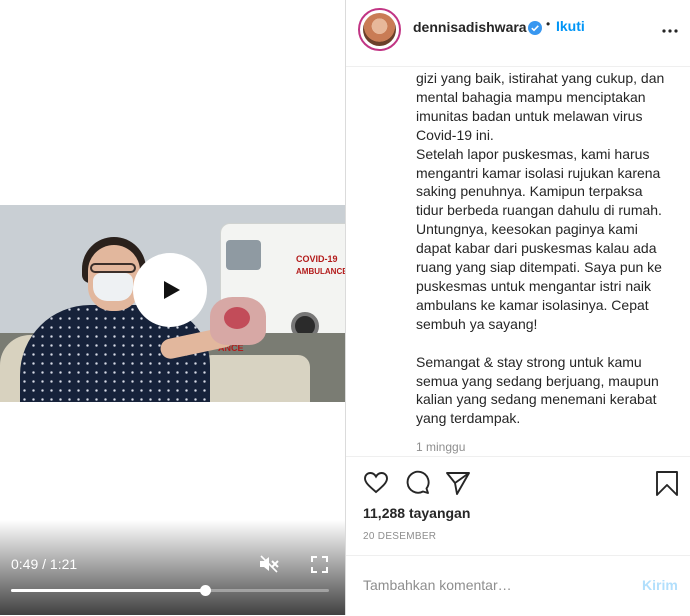 The image size is (690, 616). Describe the element at coordinates (441, 447) in the screenshot. I see `caption-timestamp: 1 minggu` at that location.